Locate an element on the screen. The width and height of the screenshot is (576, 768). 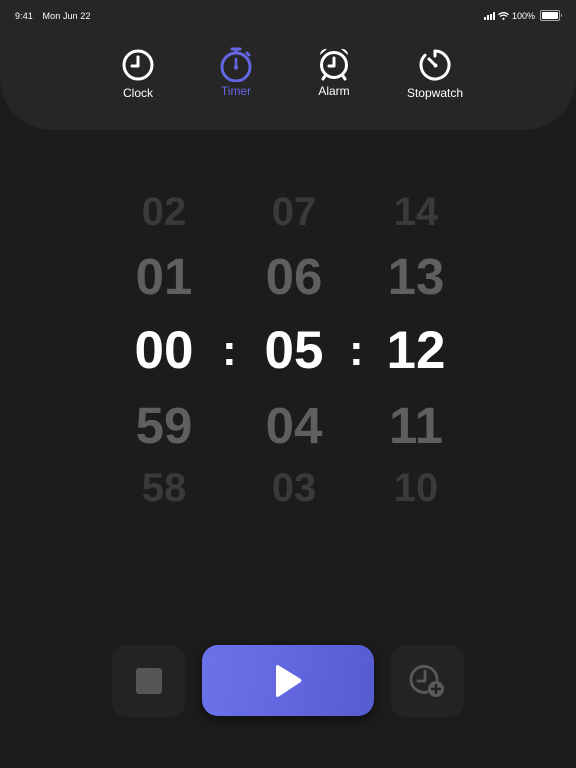
play-icon is located at coordinates (289, 680).